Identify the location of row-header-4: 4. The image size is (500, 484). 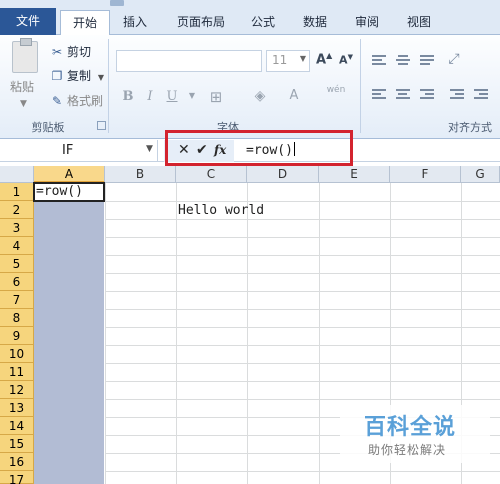
(17, 246).